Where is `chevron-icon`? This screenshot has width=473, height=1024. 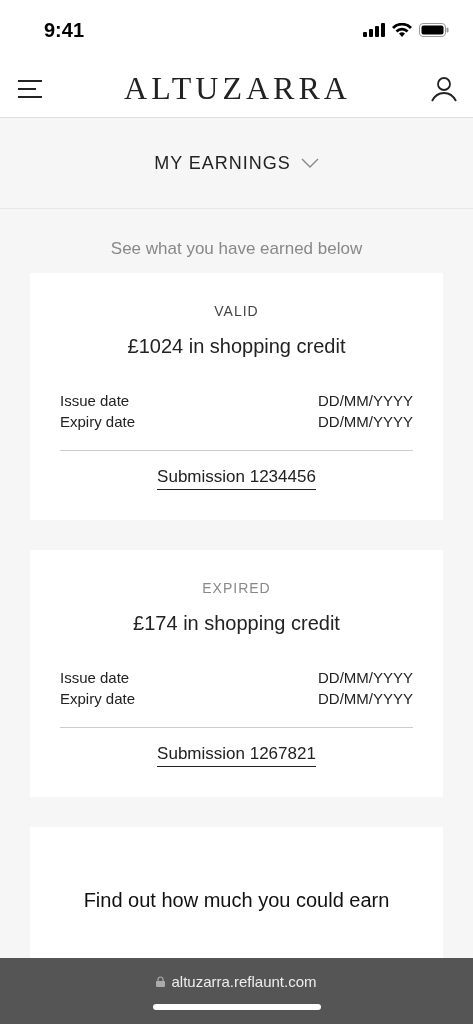
chevron-icon is located at coordinates (309, 163).